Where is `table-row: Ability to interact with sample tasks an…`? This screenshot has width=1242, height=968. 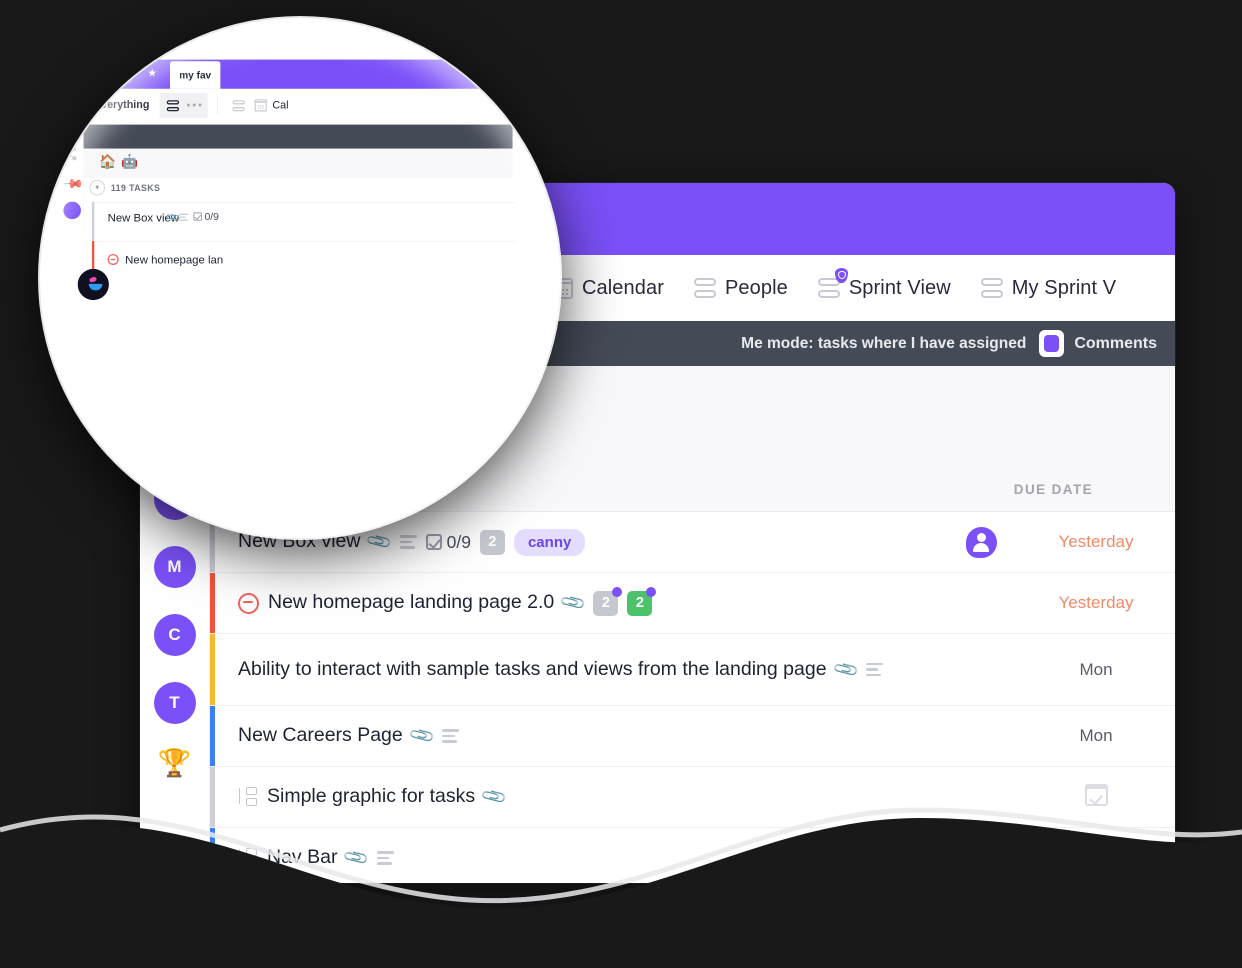
table-row: Ability to interact with sample tasks an… is located at coordinates (692, 670).